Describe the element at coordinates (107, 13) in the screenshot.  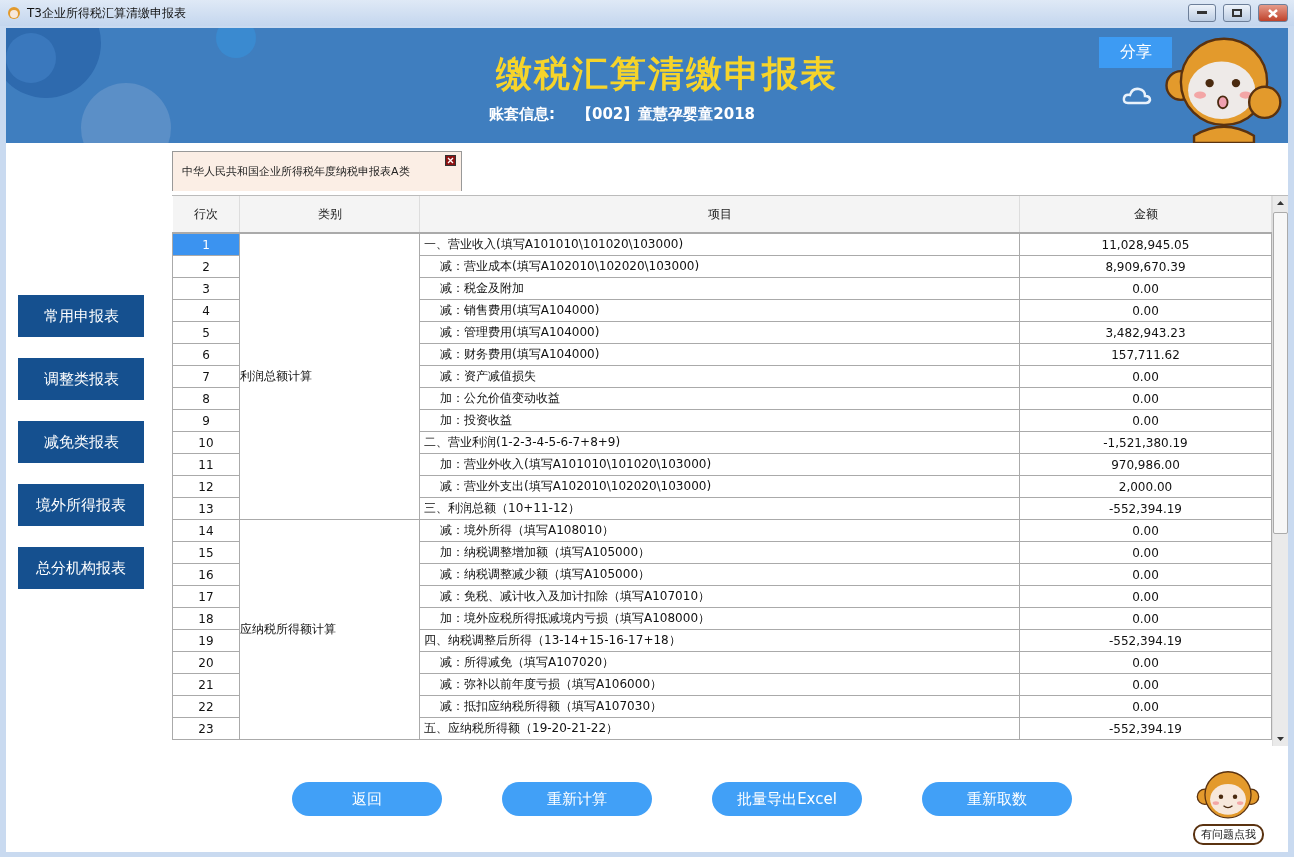
I see `window-title: T3企业所得税汇算清缴申报表` at that location.